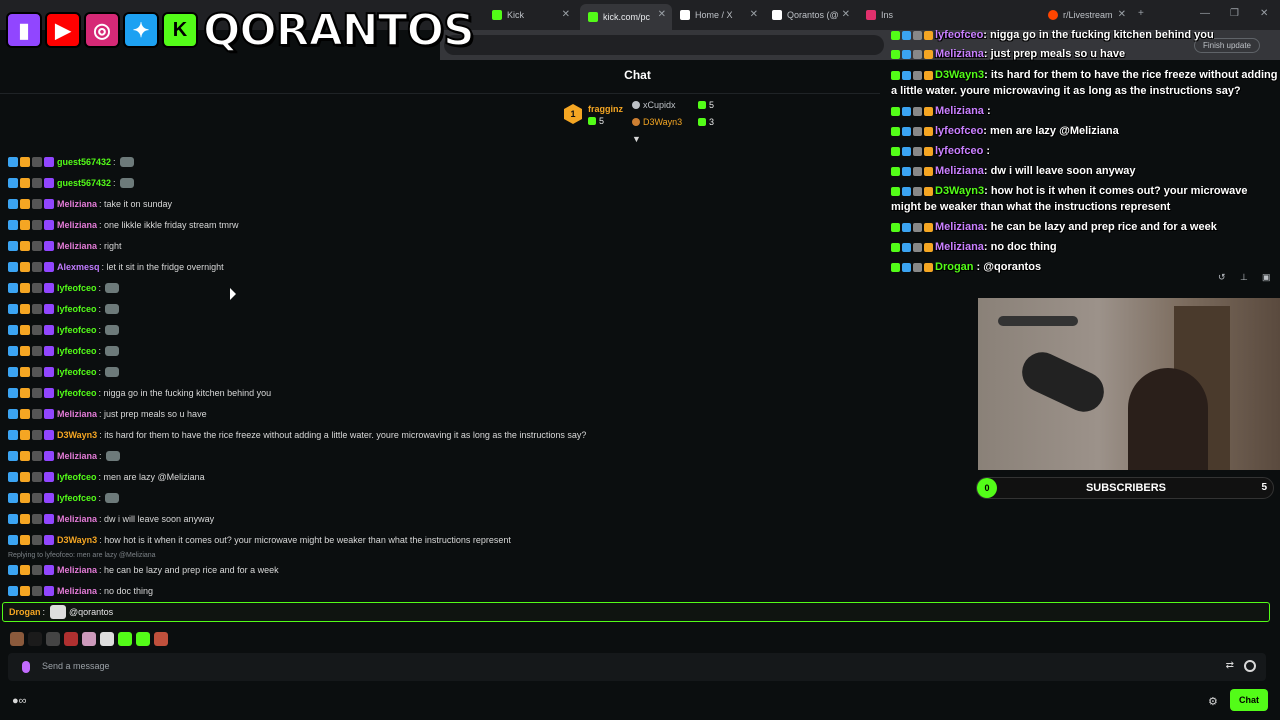  What do you see at coordinates (1250, 666) in the screenshot?
I see `emoji-icon` at bounding box center [1250, 666].